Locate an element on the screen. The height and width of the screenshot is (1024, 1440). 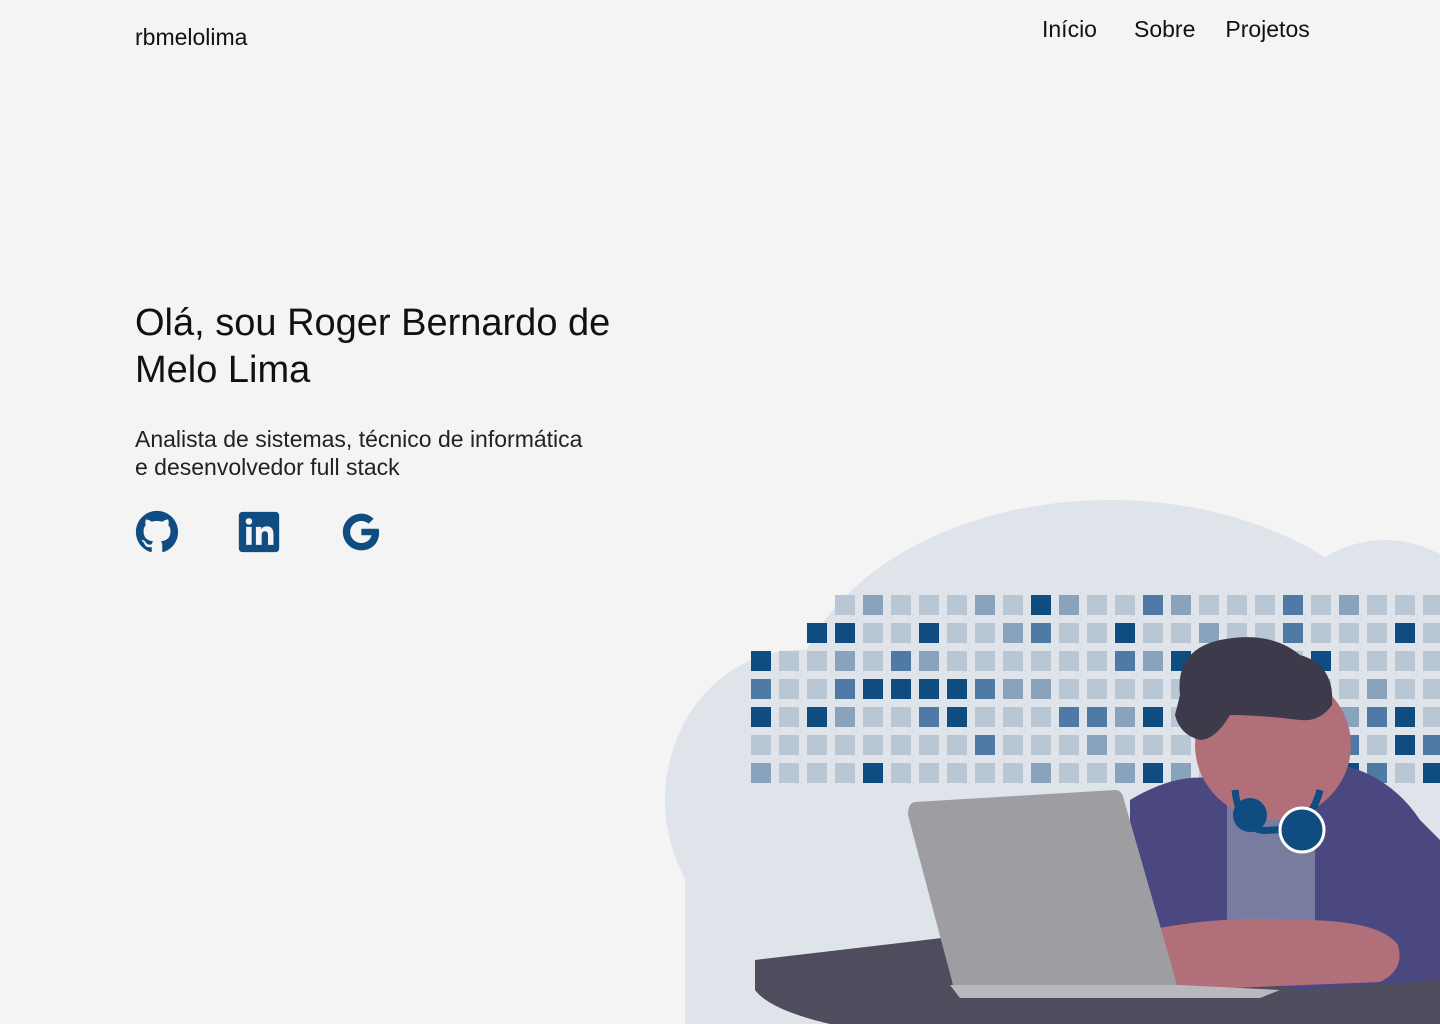
brand-logo: rbmelolima is located at coordinates (191, 37).